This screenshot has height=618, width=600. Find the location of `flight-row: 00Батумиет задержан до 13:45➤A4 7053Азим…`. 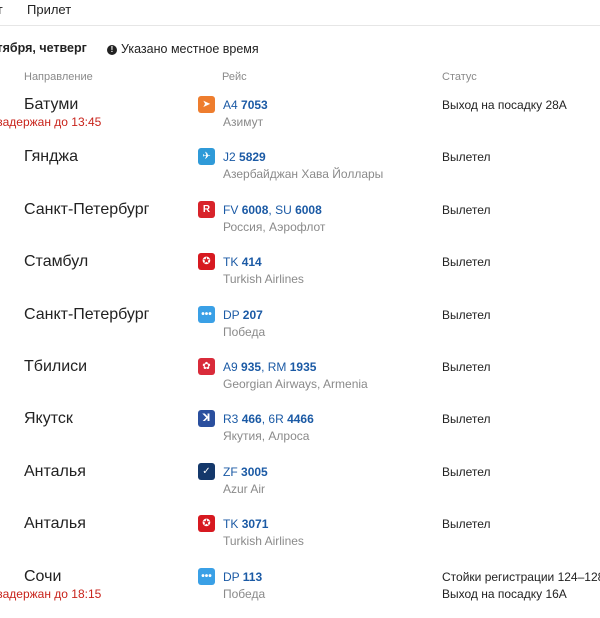

flight-row: 00Батумиет задержан до 13:45➤A4 7053Азим… is located at coordinates (300, 120).